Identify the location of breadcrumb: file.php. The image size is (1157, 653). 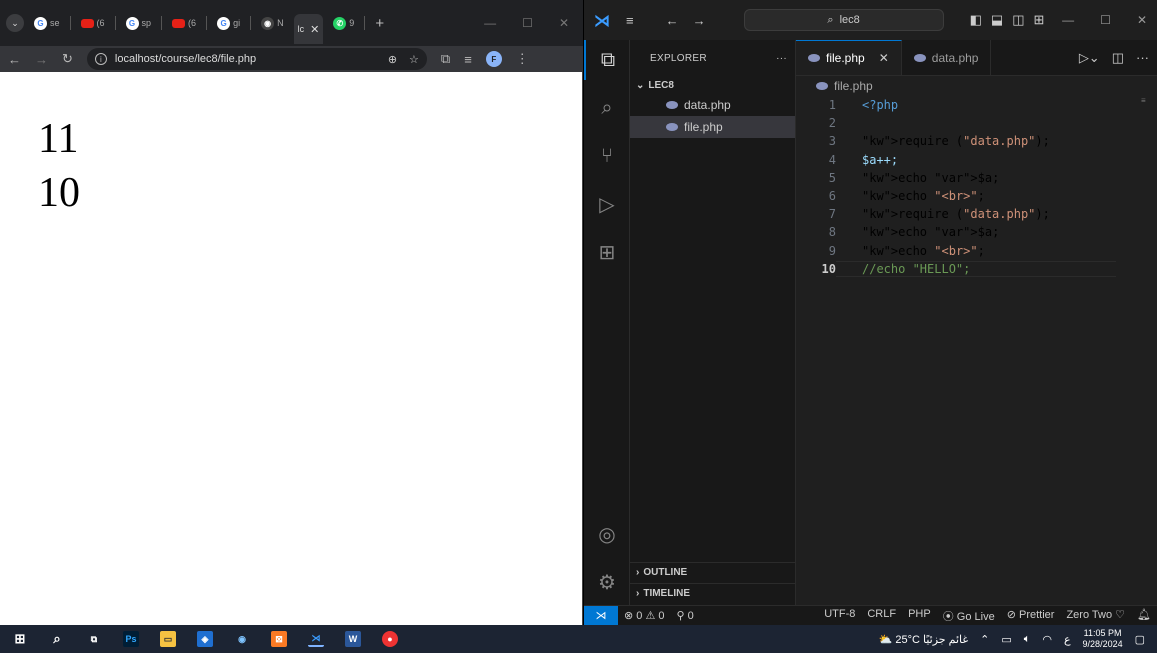
(976, 86).